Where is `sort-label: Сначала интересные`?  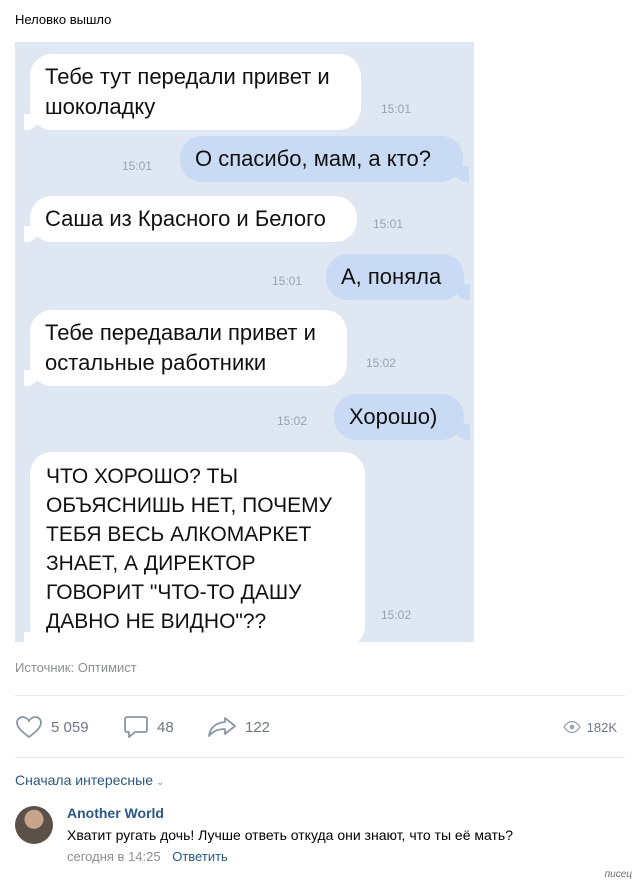
sort-label: Сначала интересные is located at coordinates (84, 780).